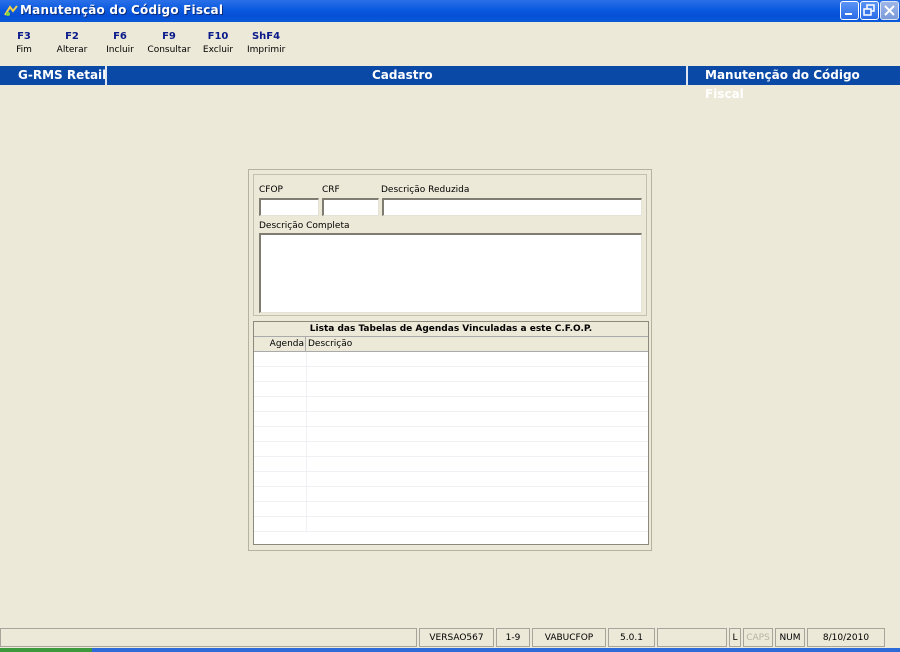  Describe the element at coordinates (120, 36) in the screenshot. I see `fkey-code: F6` at that location.